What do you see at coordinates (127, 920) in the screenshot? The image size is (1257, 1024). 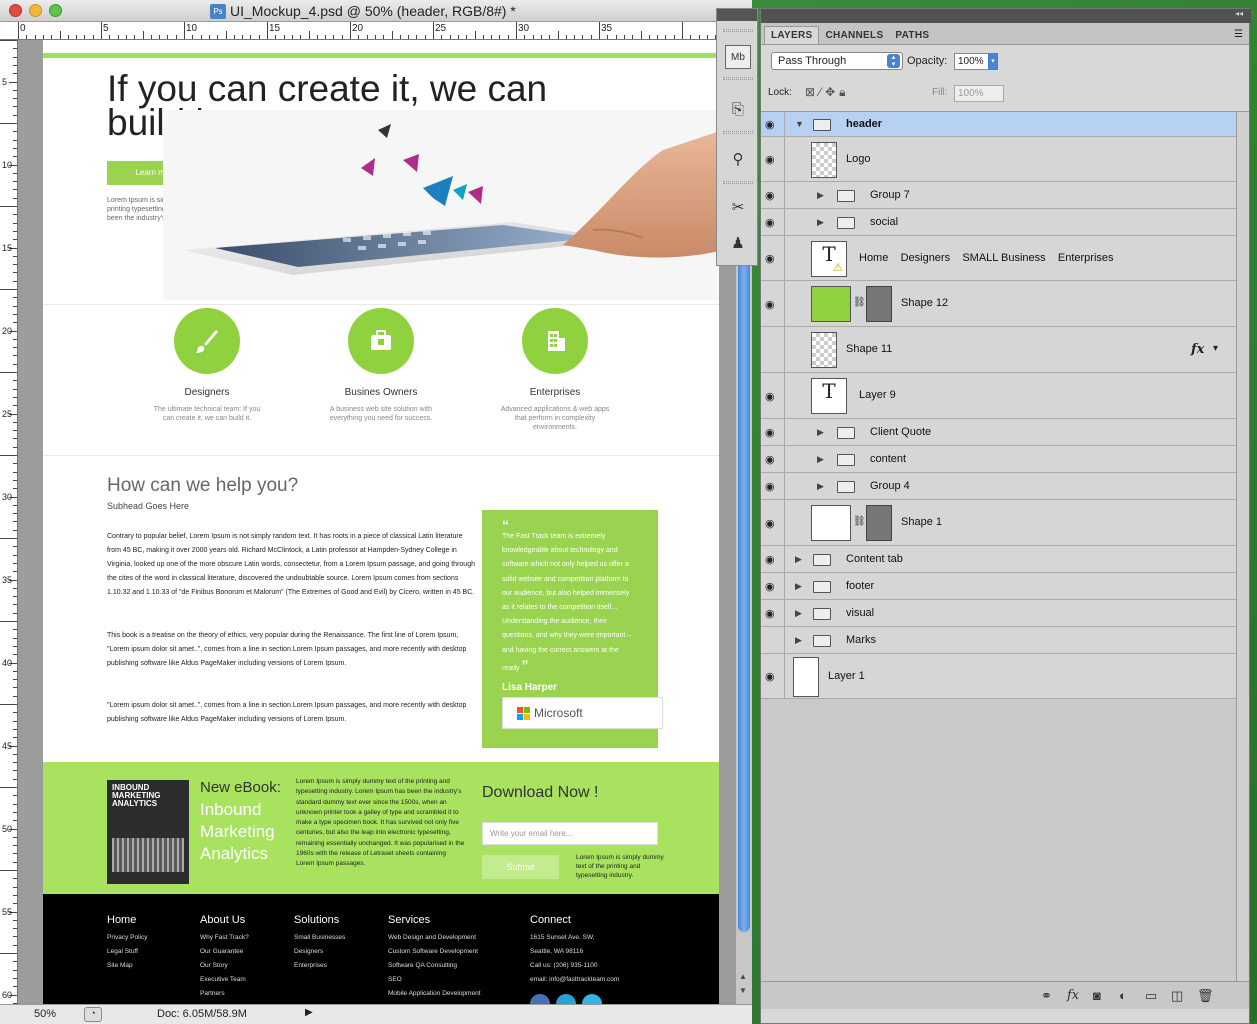 I see `footer-heading: Home` at bounding box center [127, 920].